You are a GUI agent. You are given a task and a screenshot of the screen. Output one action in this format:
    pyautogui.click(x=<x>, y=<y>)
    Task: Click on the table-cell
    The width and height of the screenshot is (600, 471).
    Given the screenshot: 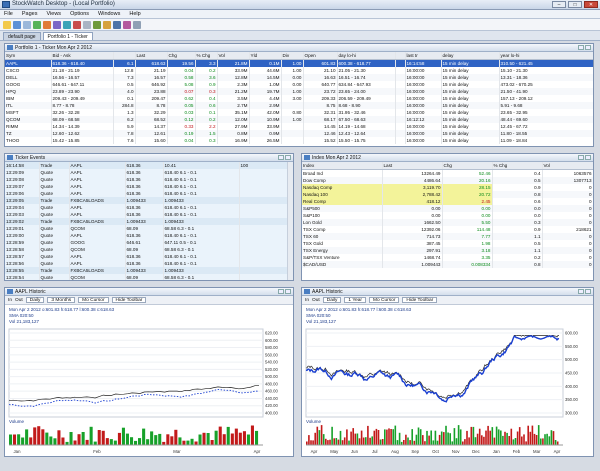 What is the action you would take?
    pyautogui.click(x=263, y=207)
    